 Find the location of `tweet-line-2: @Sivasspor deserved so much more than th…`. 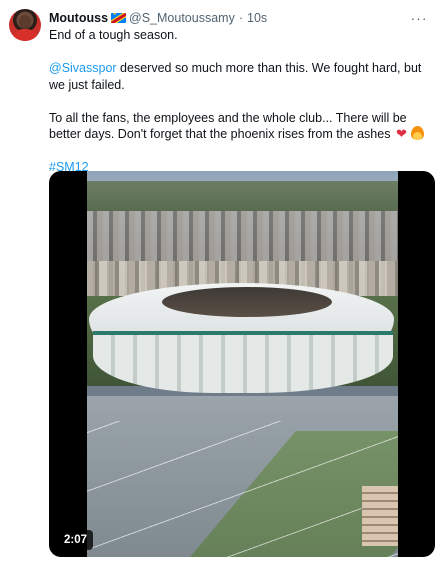

tweet-line-2: @Sivasspor deserved so much more than th… is located at coordinates (239, 76).